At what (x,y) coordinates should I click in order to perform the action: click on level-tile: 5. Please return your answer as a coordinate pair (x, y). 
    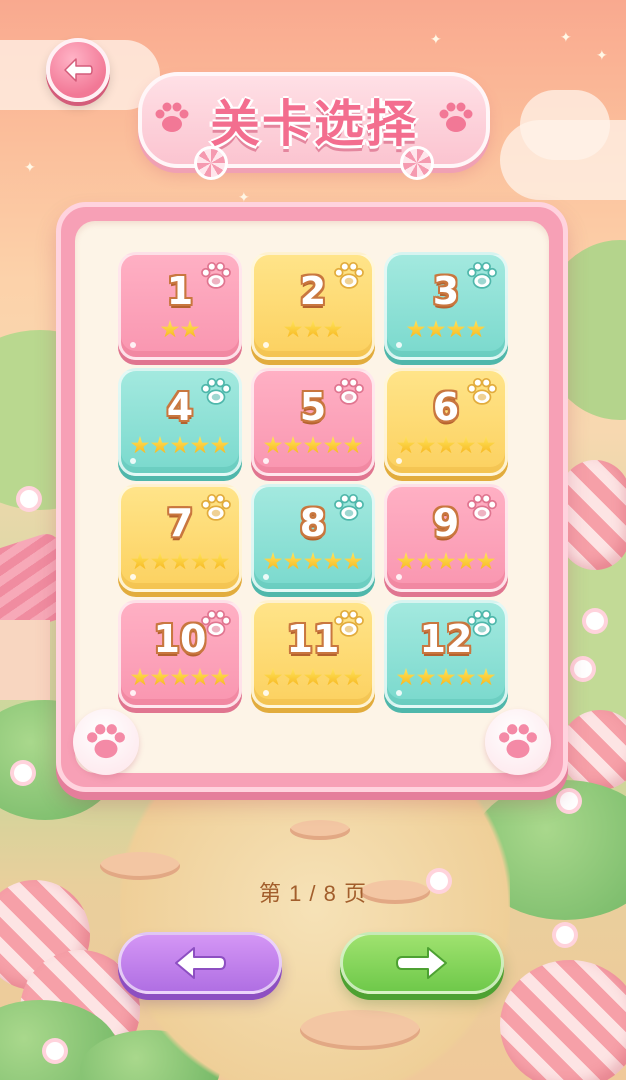
    Looking at the image, I should click on (313, 422).